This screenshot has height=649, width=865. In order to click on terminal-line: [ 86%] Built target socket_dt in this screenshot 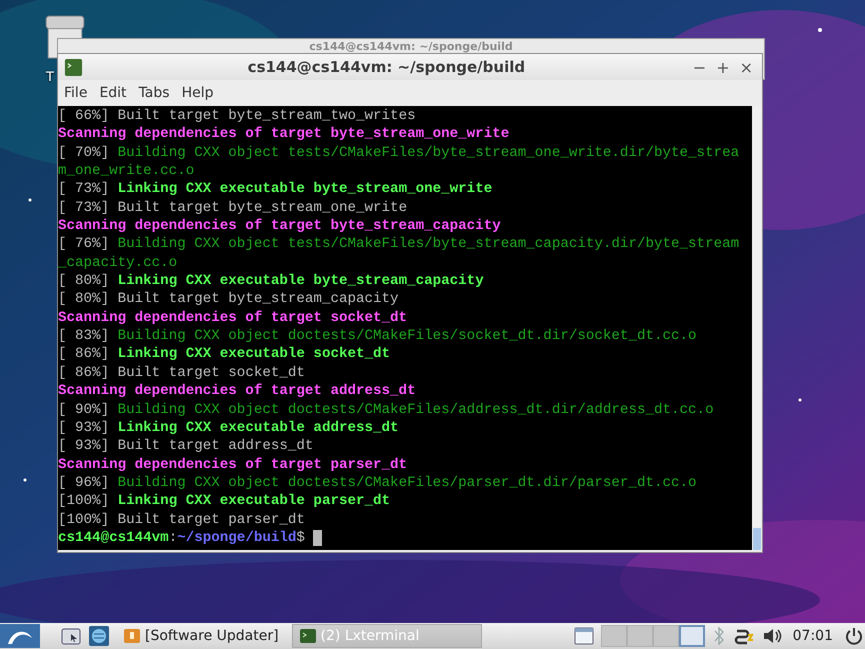, I will do `click(182, 373)`.